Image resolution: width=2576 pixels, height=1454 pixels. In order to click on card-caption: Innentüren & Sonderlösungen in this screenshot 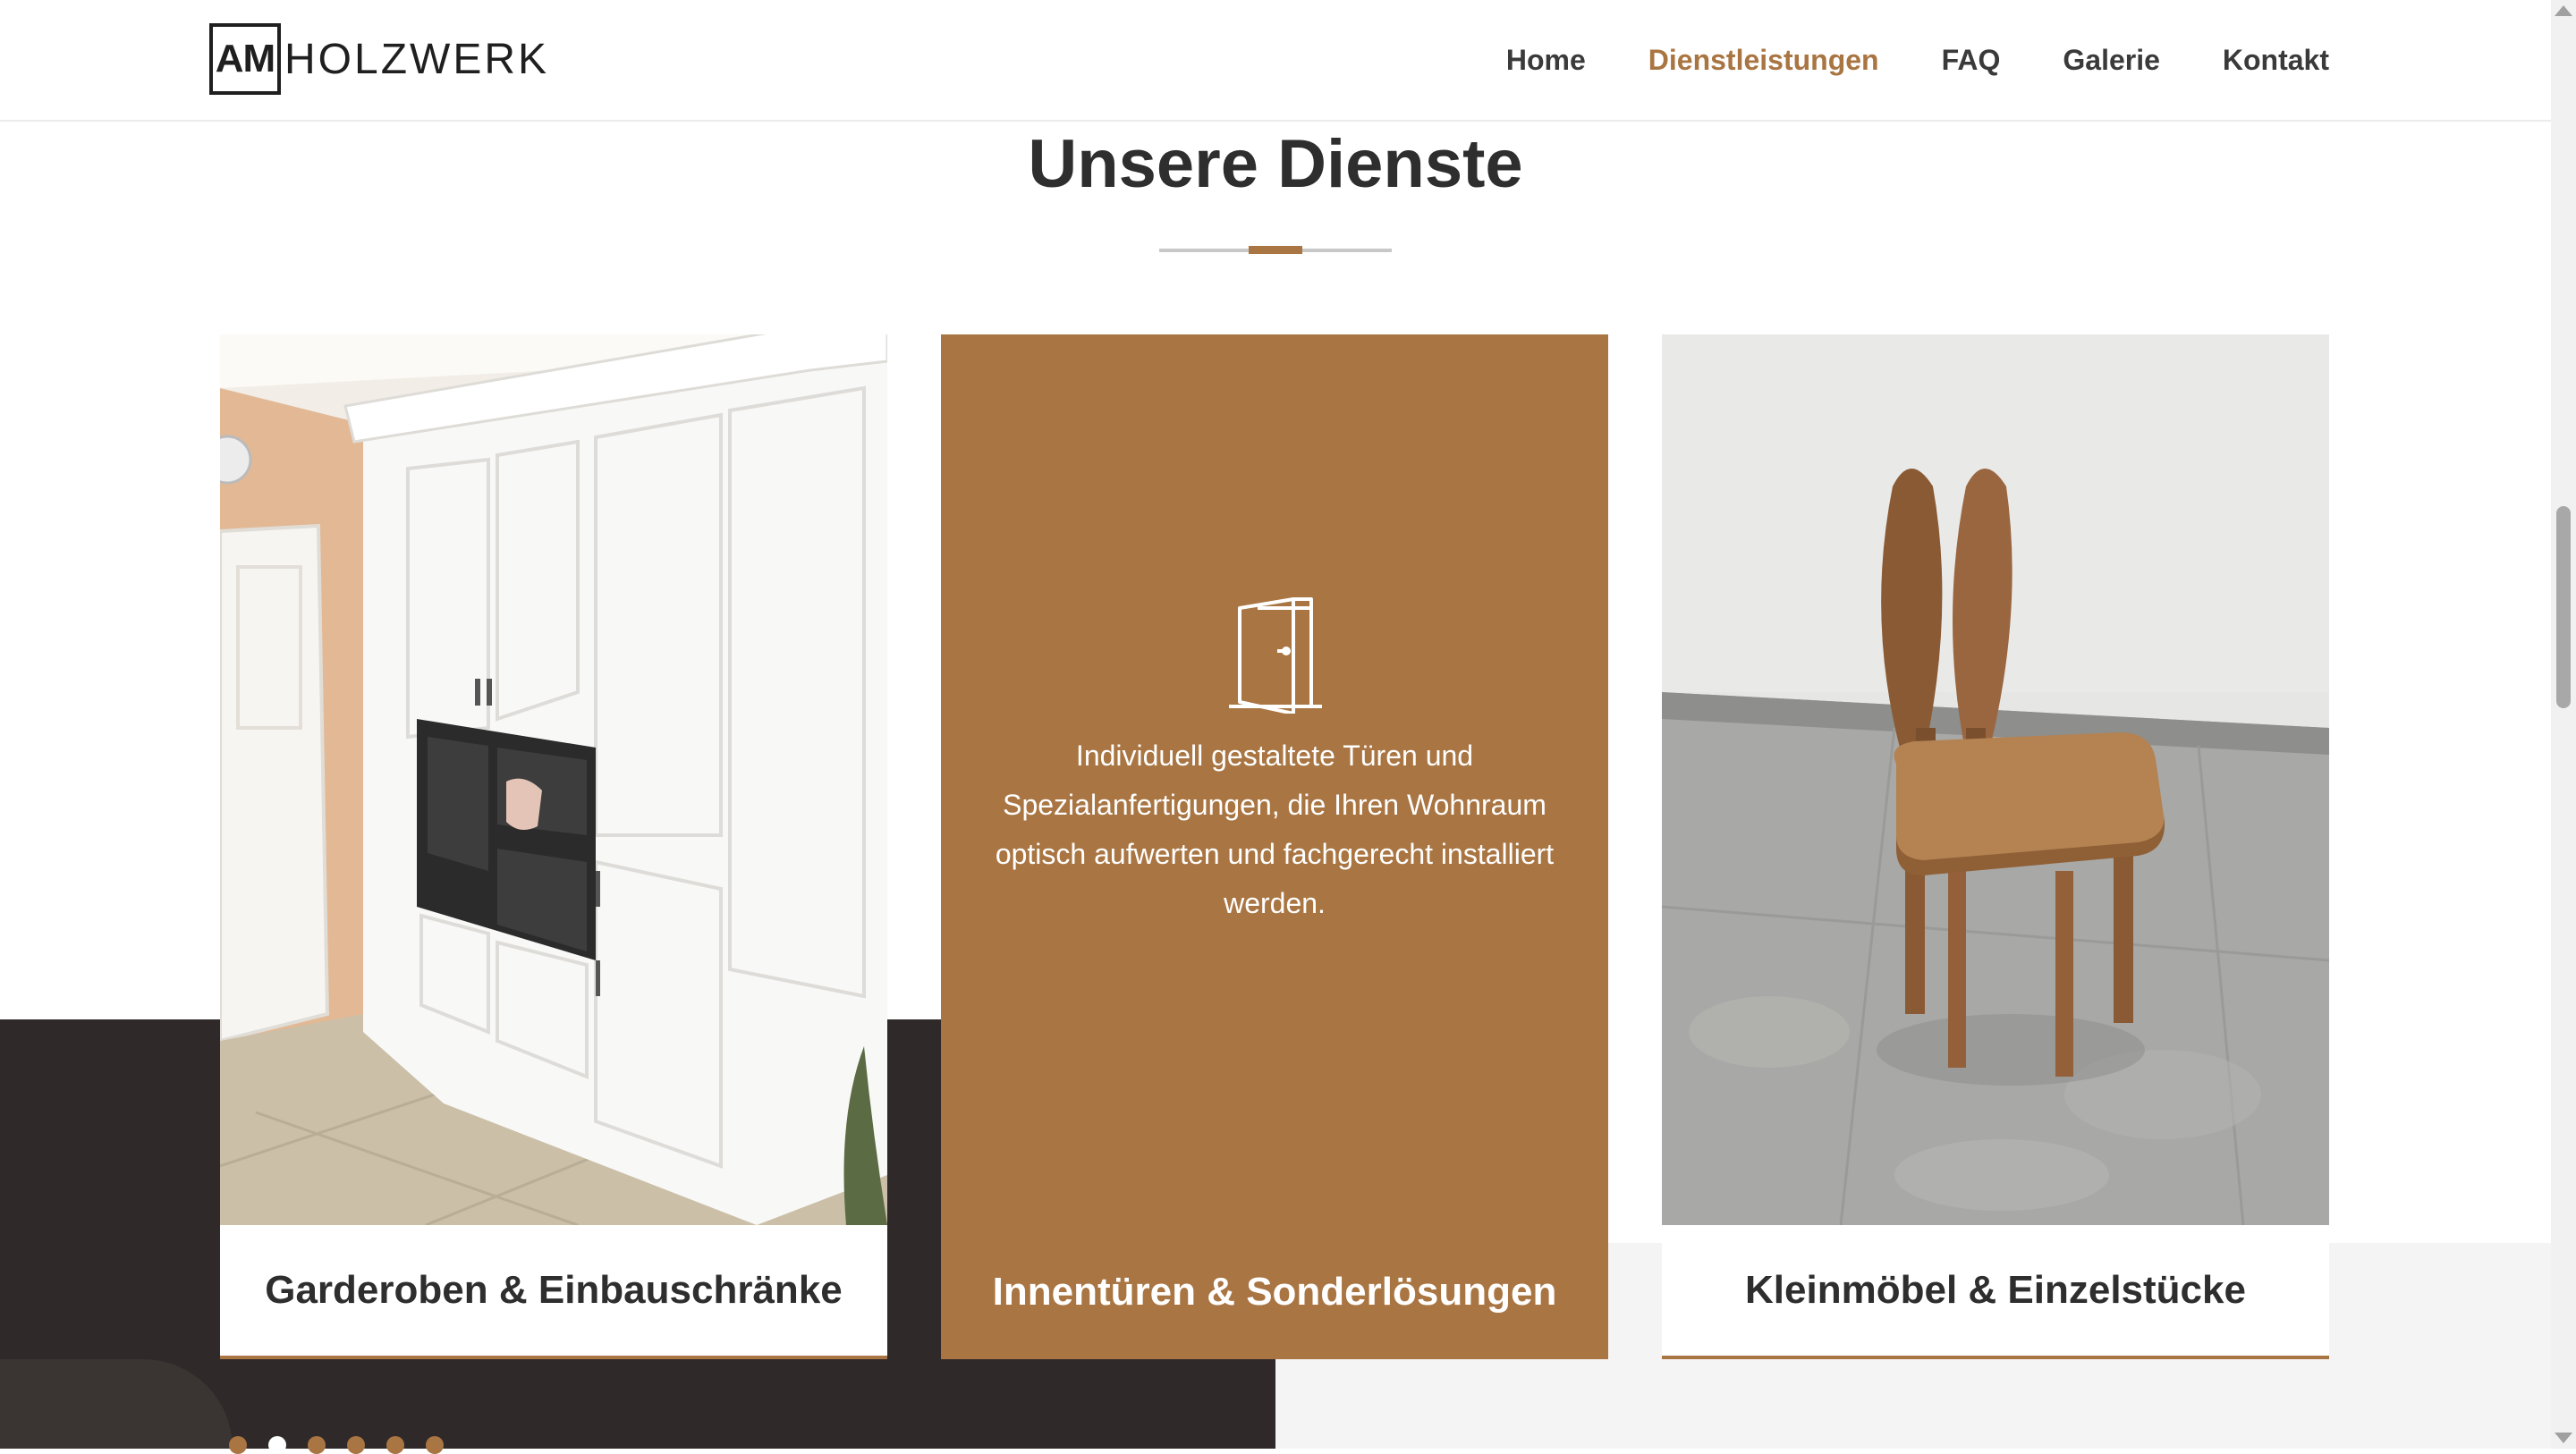, I will do `click(1274, 1292)`.